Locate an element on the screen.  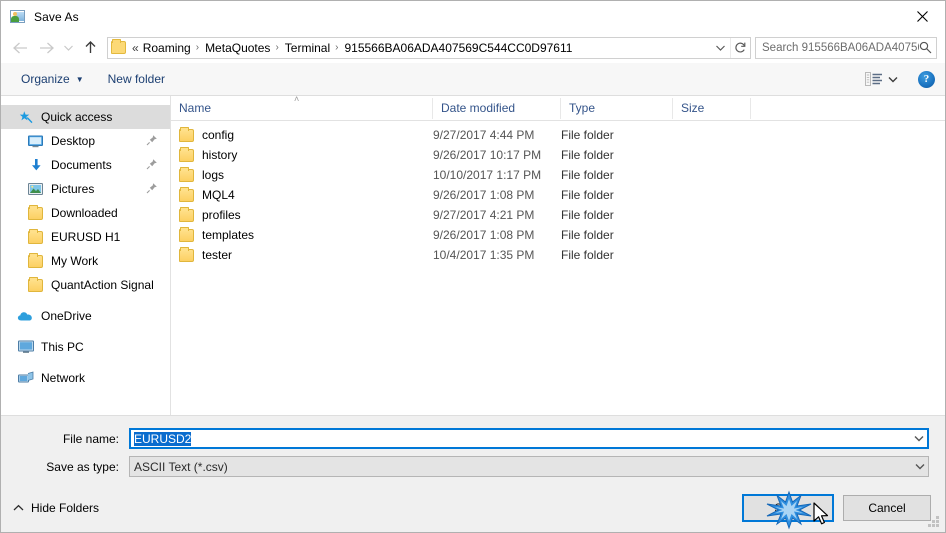
sidebar-item-label: OneDrive is located at coordinates (66, 316).